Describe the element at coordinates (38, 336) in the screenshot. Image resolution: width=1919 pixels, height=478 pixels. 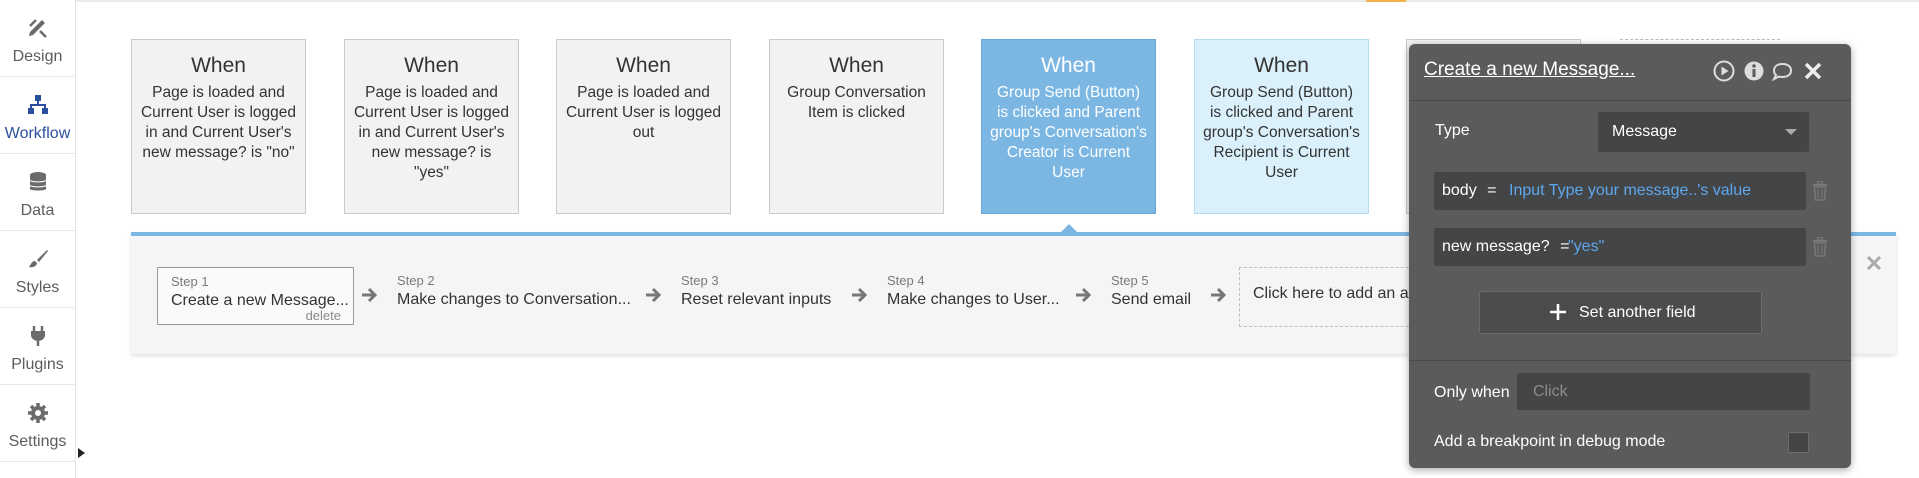
I see `plug-icon` at that location.